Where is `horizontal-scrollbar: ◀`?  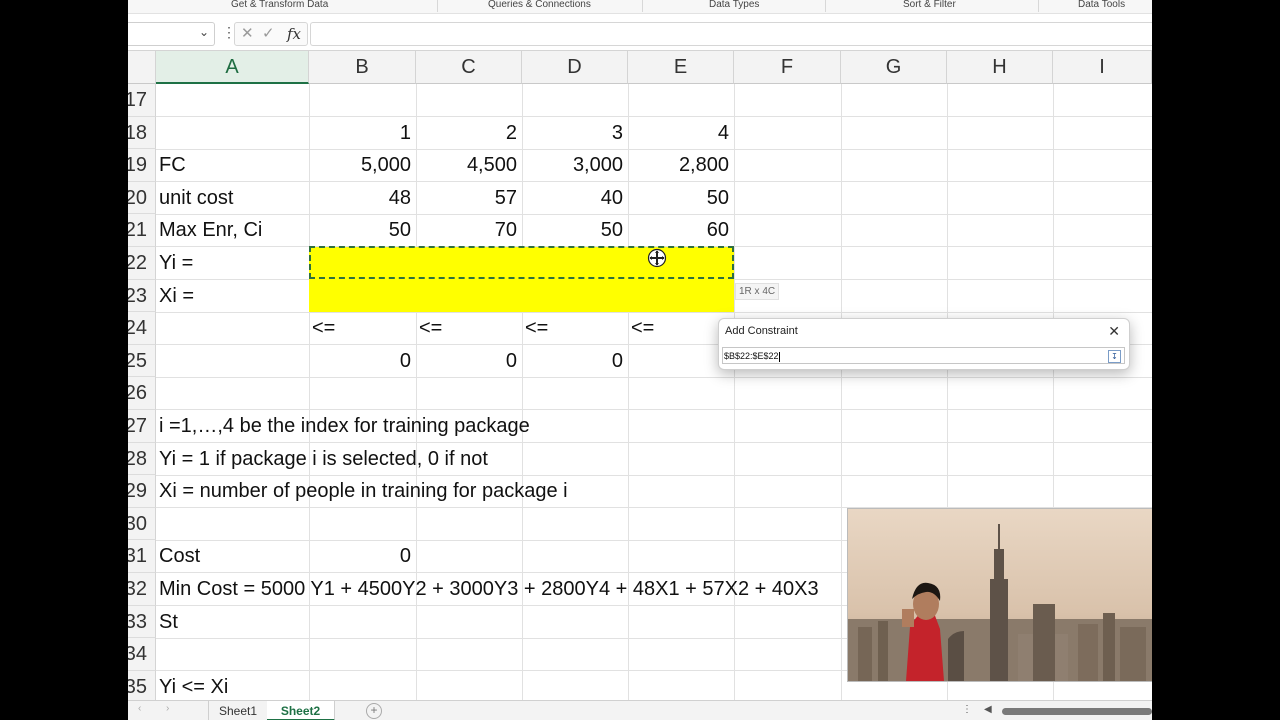
horizontal-scrollbar: ◀ is located at coordinates (1068, 710).